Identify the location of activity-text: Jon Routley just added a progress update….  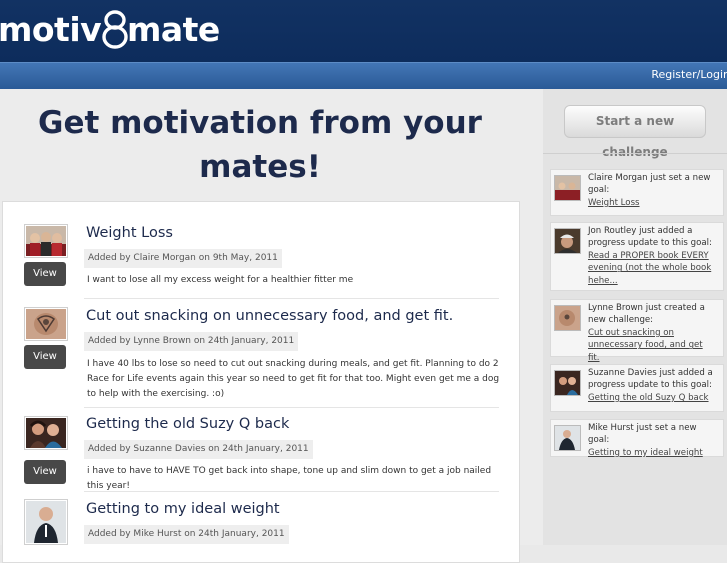
(650, 256).